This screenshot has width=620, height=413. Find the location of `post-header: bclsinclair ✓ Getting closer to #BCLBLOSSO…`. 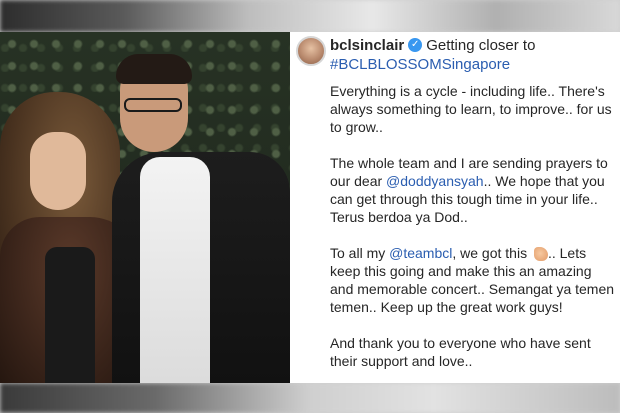

post-header: bclsinclair ✓ Getting closer to #BCLBLOSSO… is located at coordinates (472, 55).